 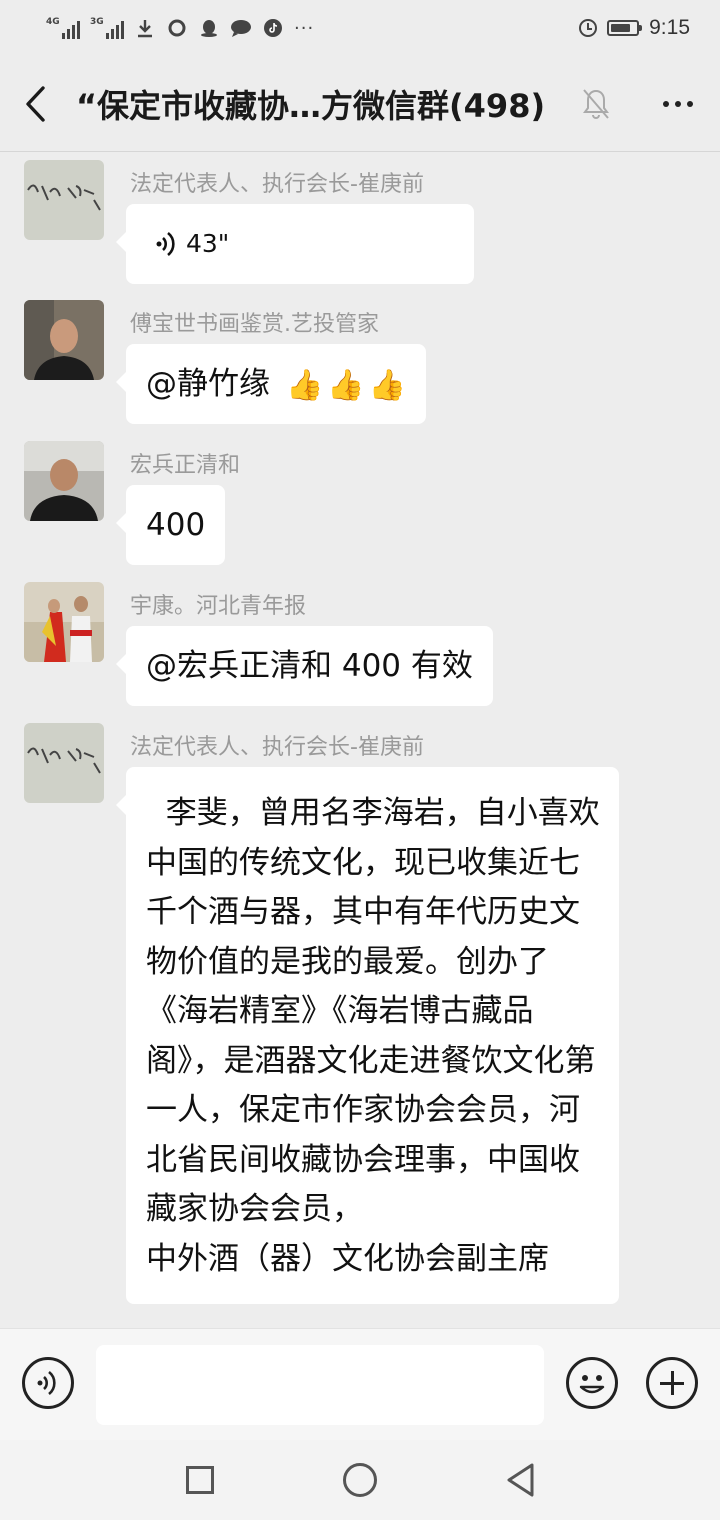 I want to click on message-item: 法定代表人、执行会长-崔庚前 43", so click(x=364, y=225).